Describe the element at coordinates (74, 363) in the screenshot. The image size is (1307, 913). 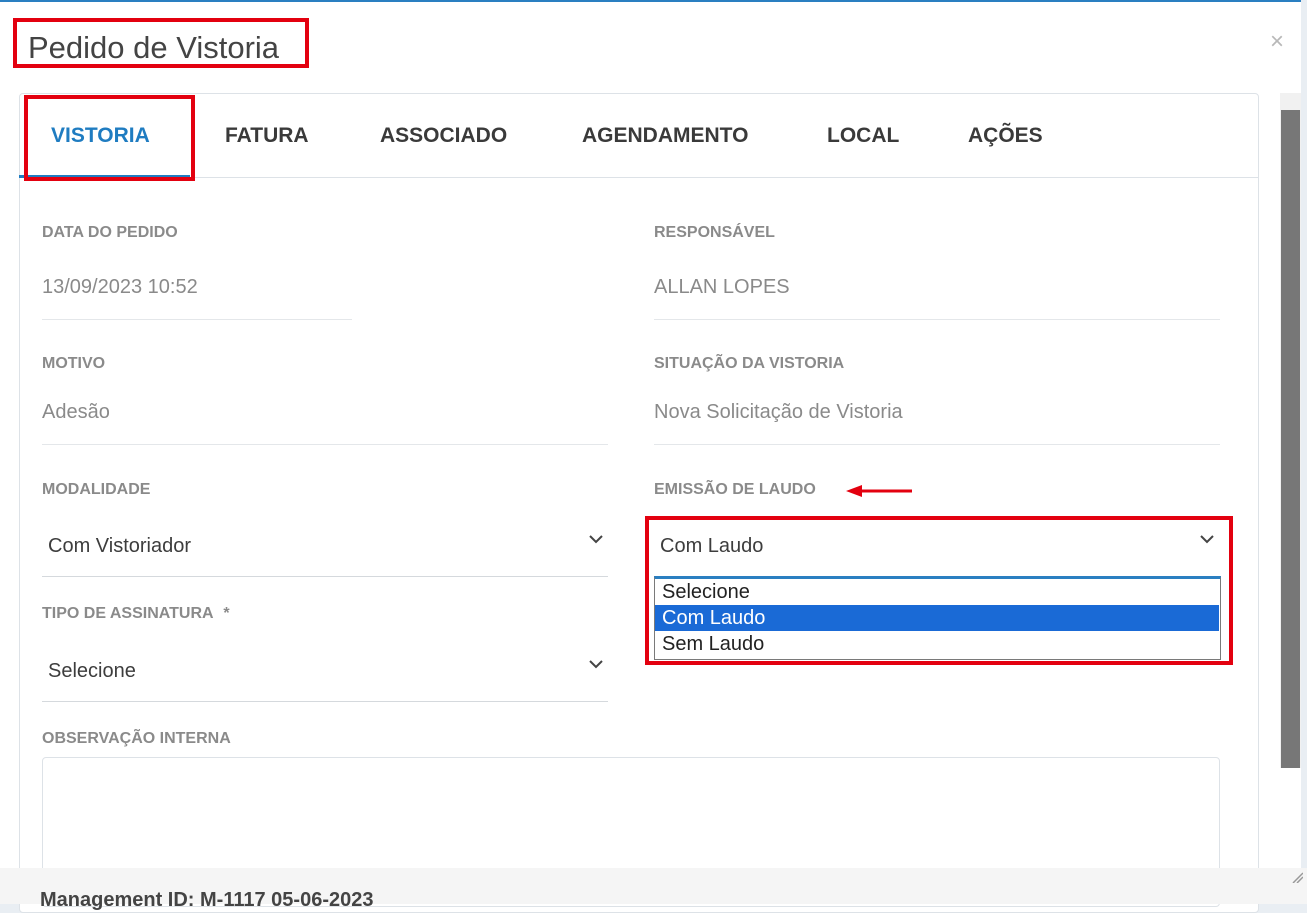
I see `motivo-label: MOTIVO` at that location.